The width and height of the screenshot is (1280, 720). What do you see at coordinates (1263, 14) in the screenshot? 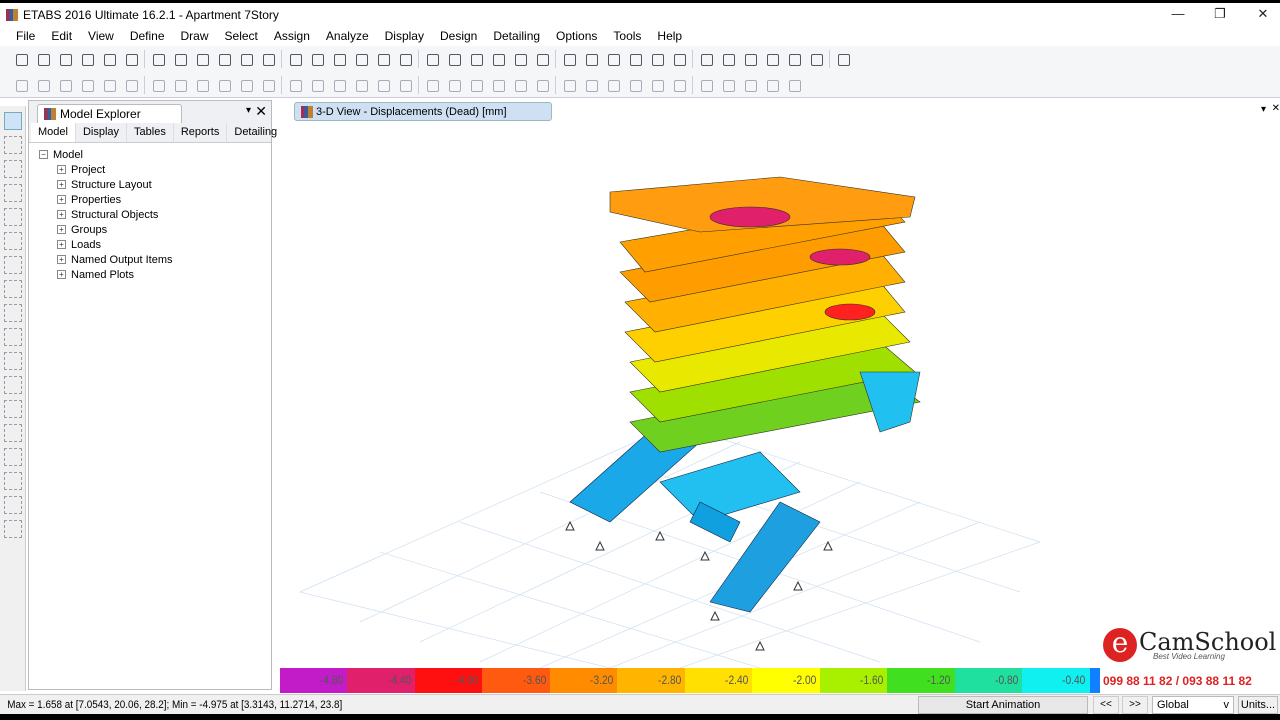
I see `close-button: ✕` at bounding box center [1263, 14].